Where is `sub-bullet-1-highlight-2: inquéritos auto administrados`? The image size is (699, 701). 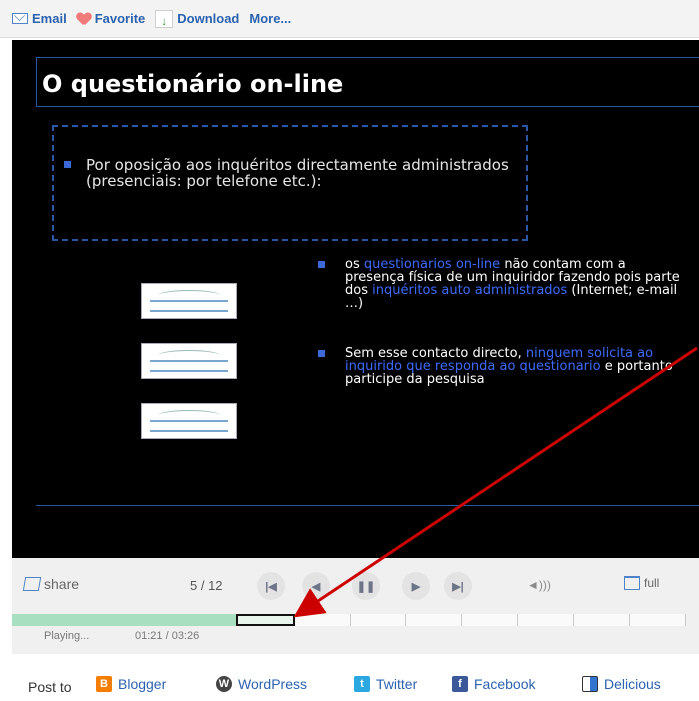 sub-bullet-1-highlight-2: inquéritos auto administrados is located at coordinates (470, 290).